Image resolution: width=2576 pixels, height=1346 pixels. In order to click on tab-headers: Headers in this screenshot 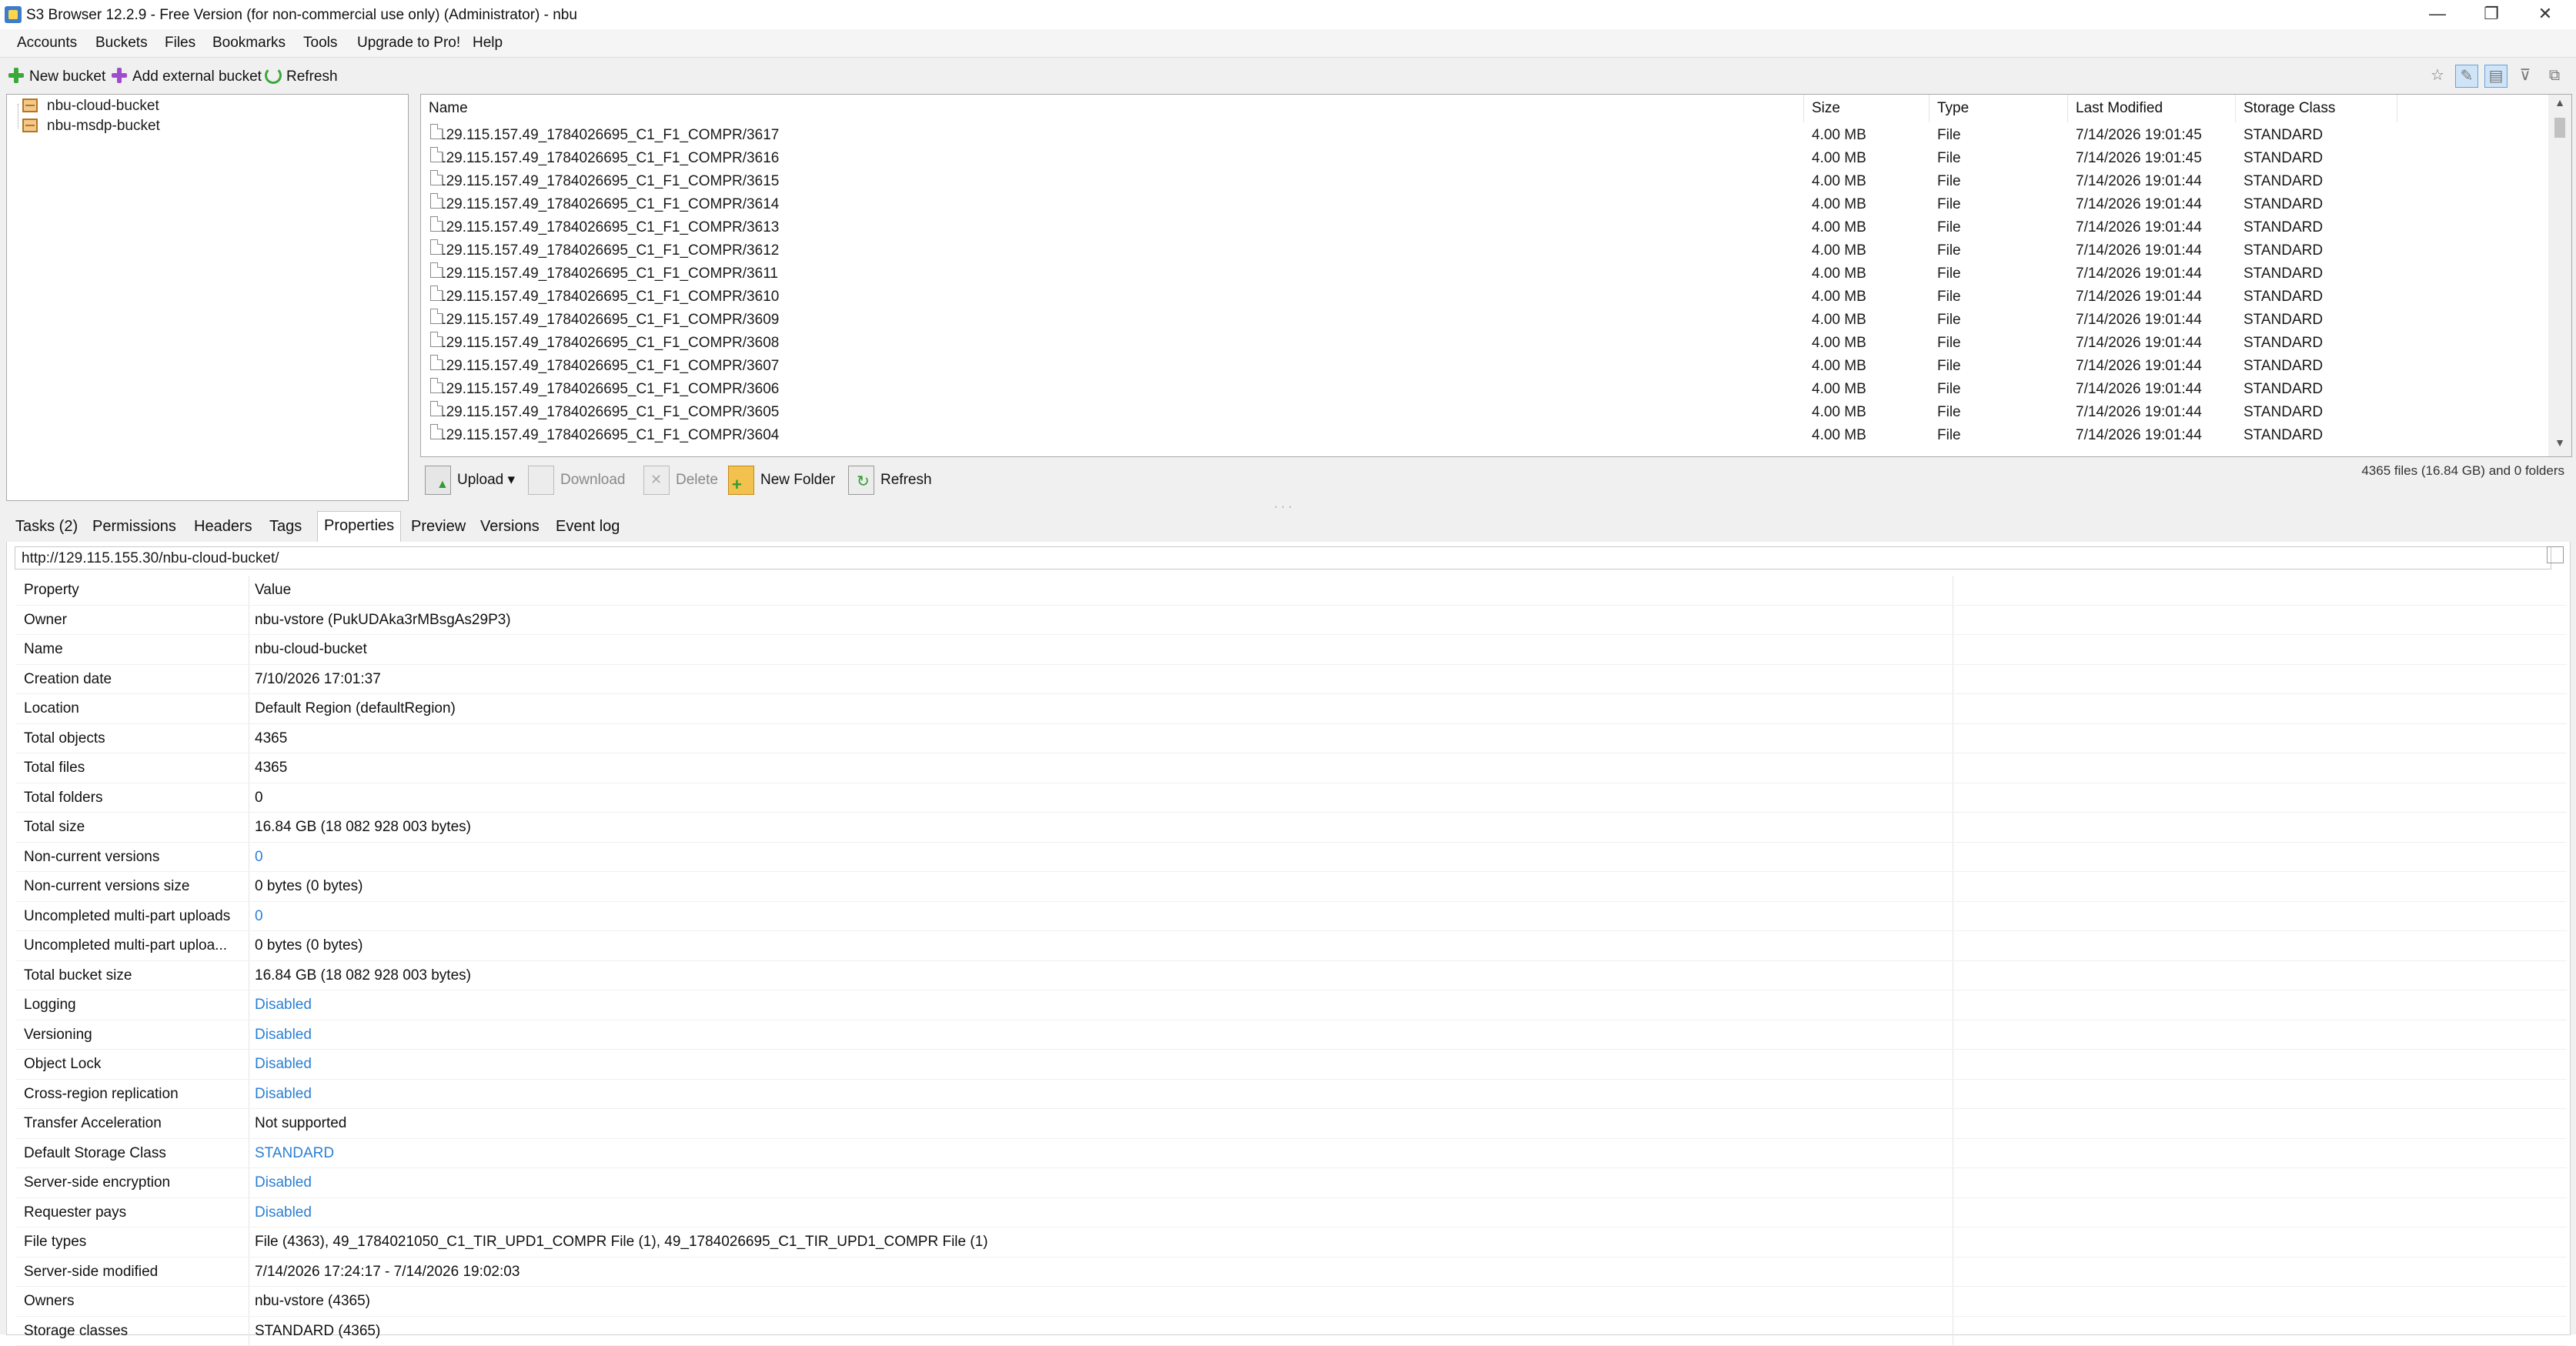, I will do `click(224, 526)`.